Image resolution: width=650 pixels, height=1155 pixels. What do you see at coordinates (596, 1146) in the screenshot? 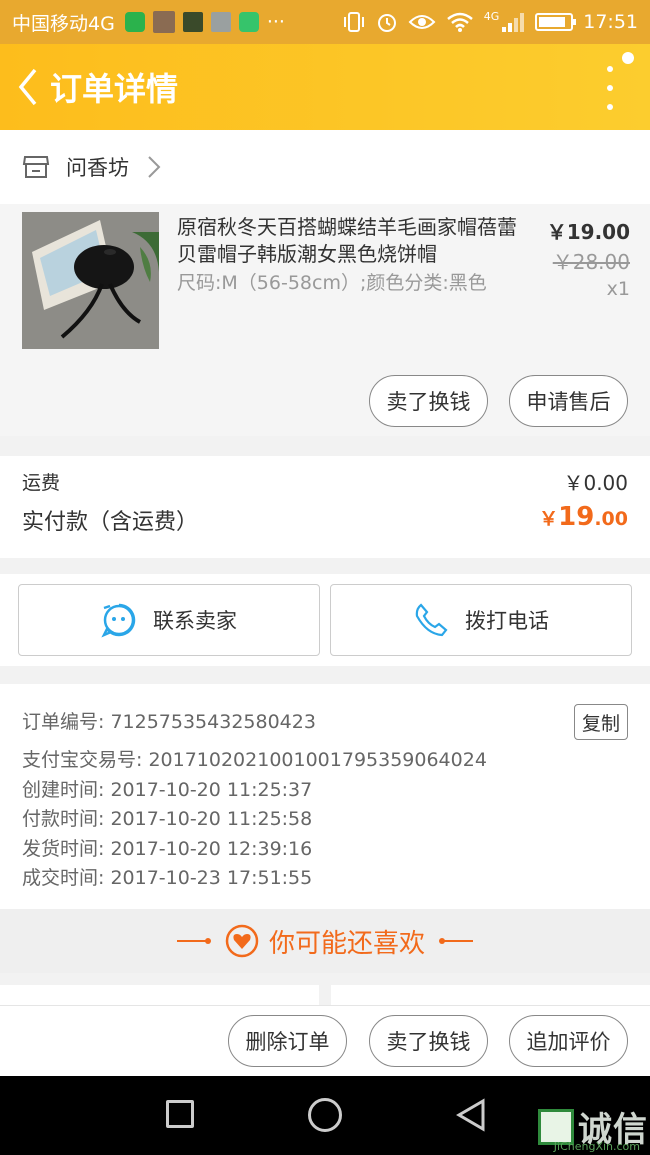
I see `watermark-sub: JiChengXin.com` at bounding box center [596, 1146].